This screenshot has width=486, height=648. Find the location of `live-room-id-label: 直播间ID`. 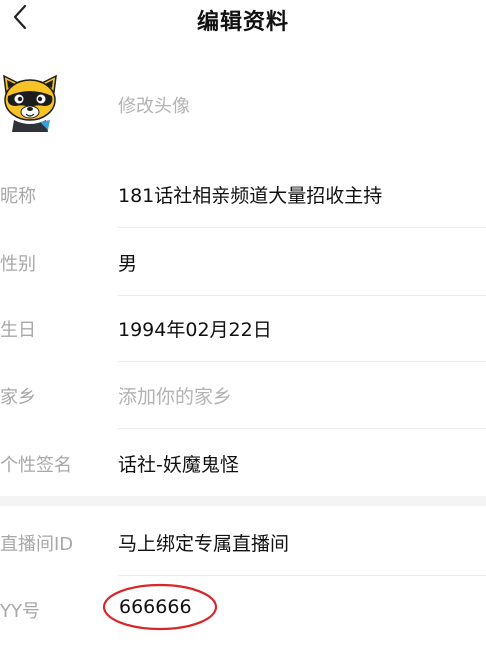

live-room-id-label: 直播间ID is located at coordinates (37, 544).